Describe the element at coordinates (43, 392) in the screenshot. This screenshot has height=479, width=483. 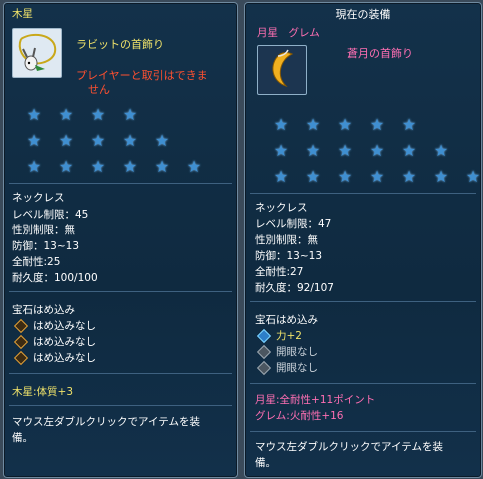
I see `star-sign-bonus: 木星:体質+3` at that location.